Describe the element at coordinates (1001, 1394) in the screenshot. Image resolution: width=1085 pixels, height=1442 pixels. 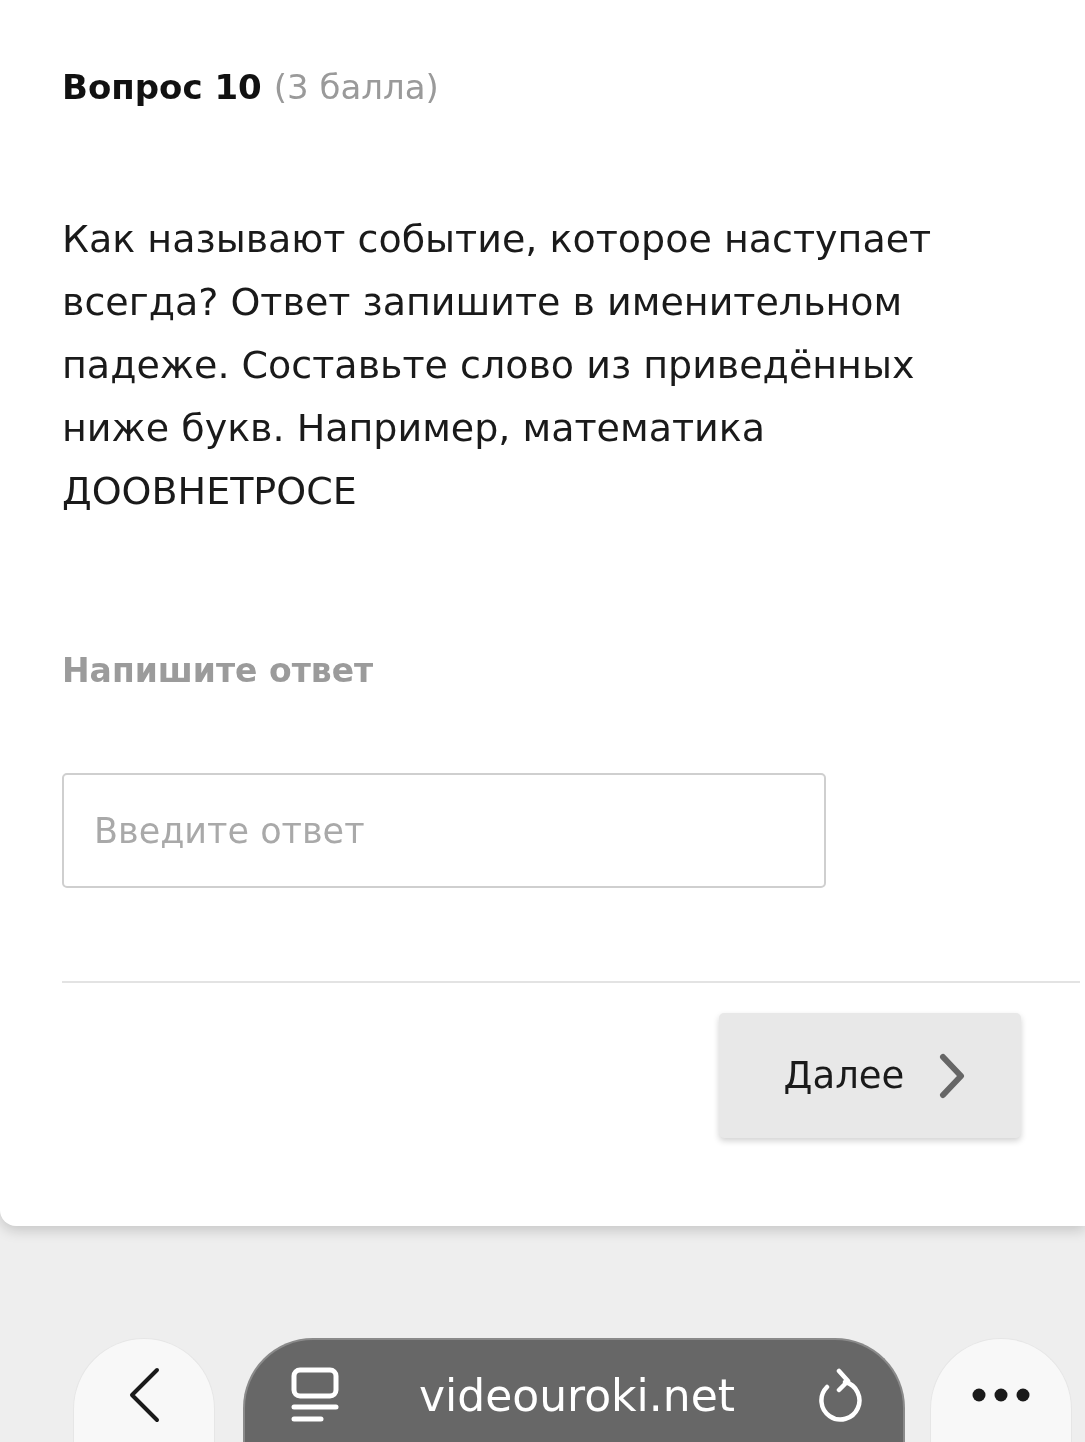
I see `more-icon` at that location.